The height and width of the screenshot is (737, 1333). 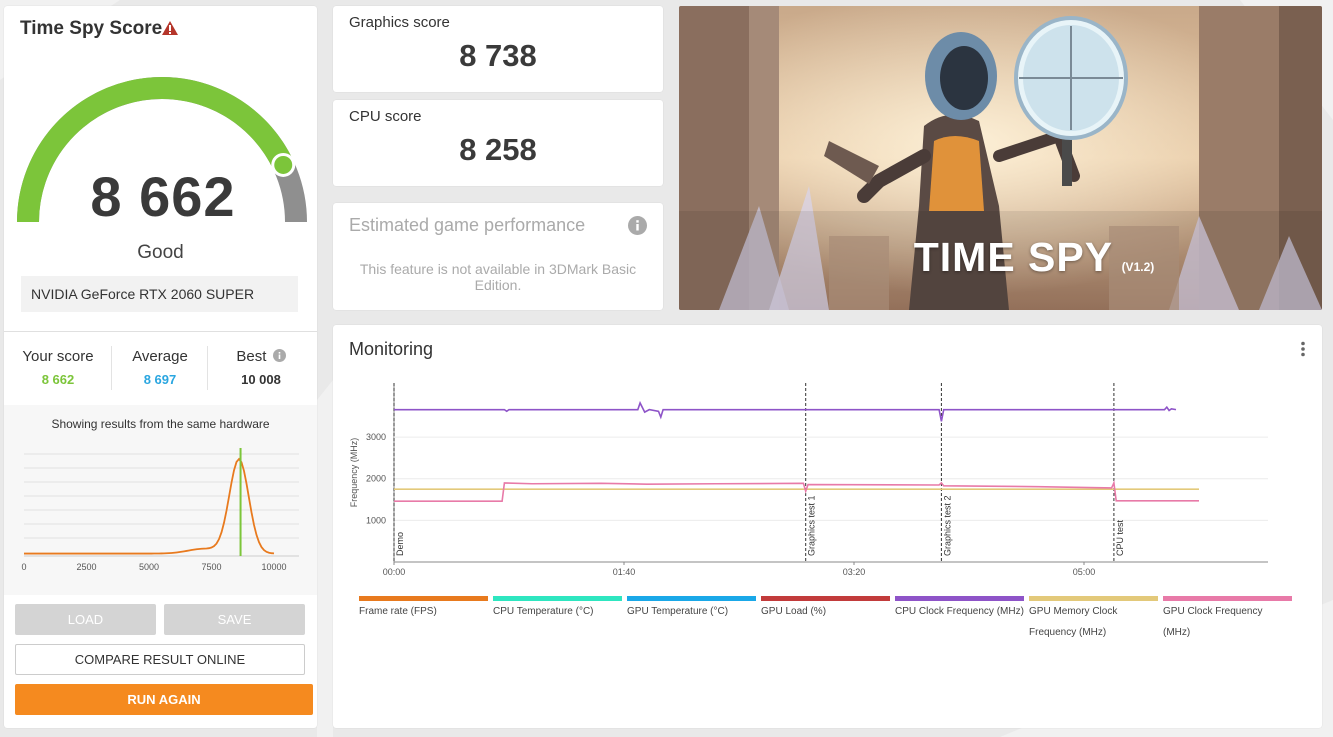 I want to click on legend-item: GPU Memory Clock Frequency (MHz), so click(x=1093, y=619).